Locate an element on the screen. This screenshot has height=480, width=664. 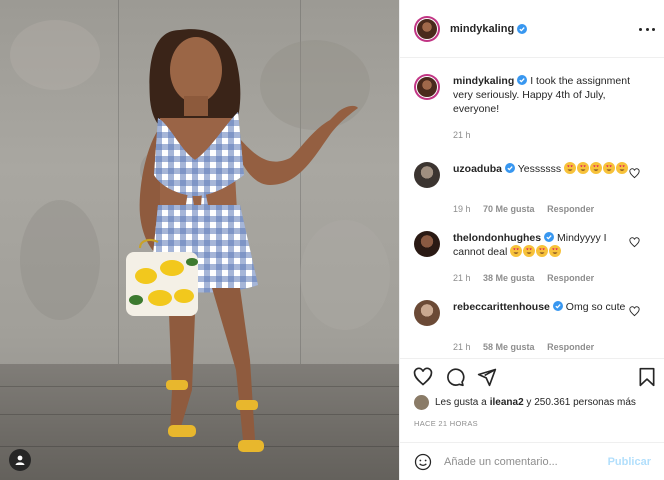
caption-username: mindykaling is located at coordinates (483, 81).